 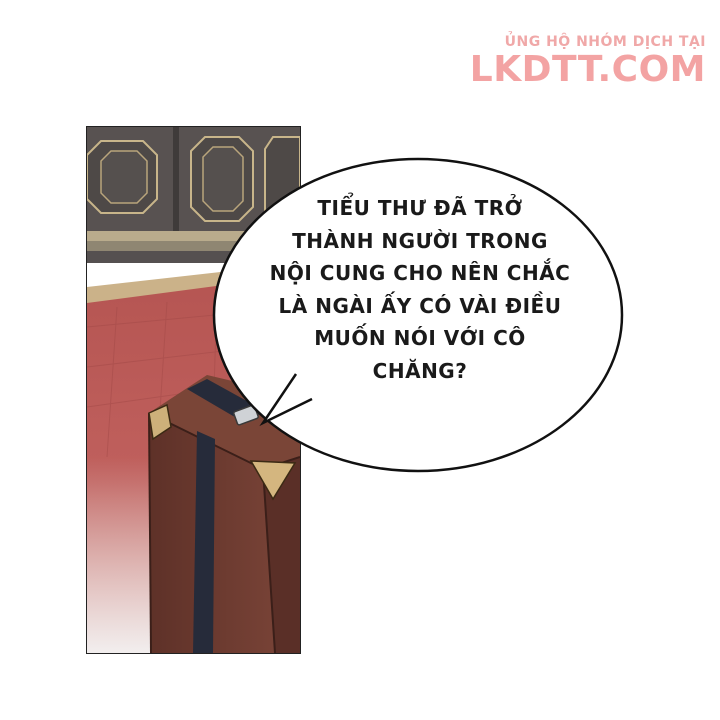 I want to click on dialogue-line: CHĂNG?, so click(x=420, y=370).